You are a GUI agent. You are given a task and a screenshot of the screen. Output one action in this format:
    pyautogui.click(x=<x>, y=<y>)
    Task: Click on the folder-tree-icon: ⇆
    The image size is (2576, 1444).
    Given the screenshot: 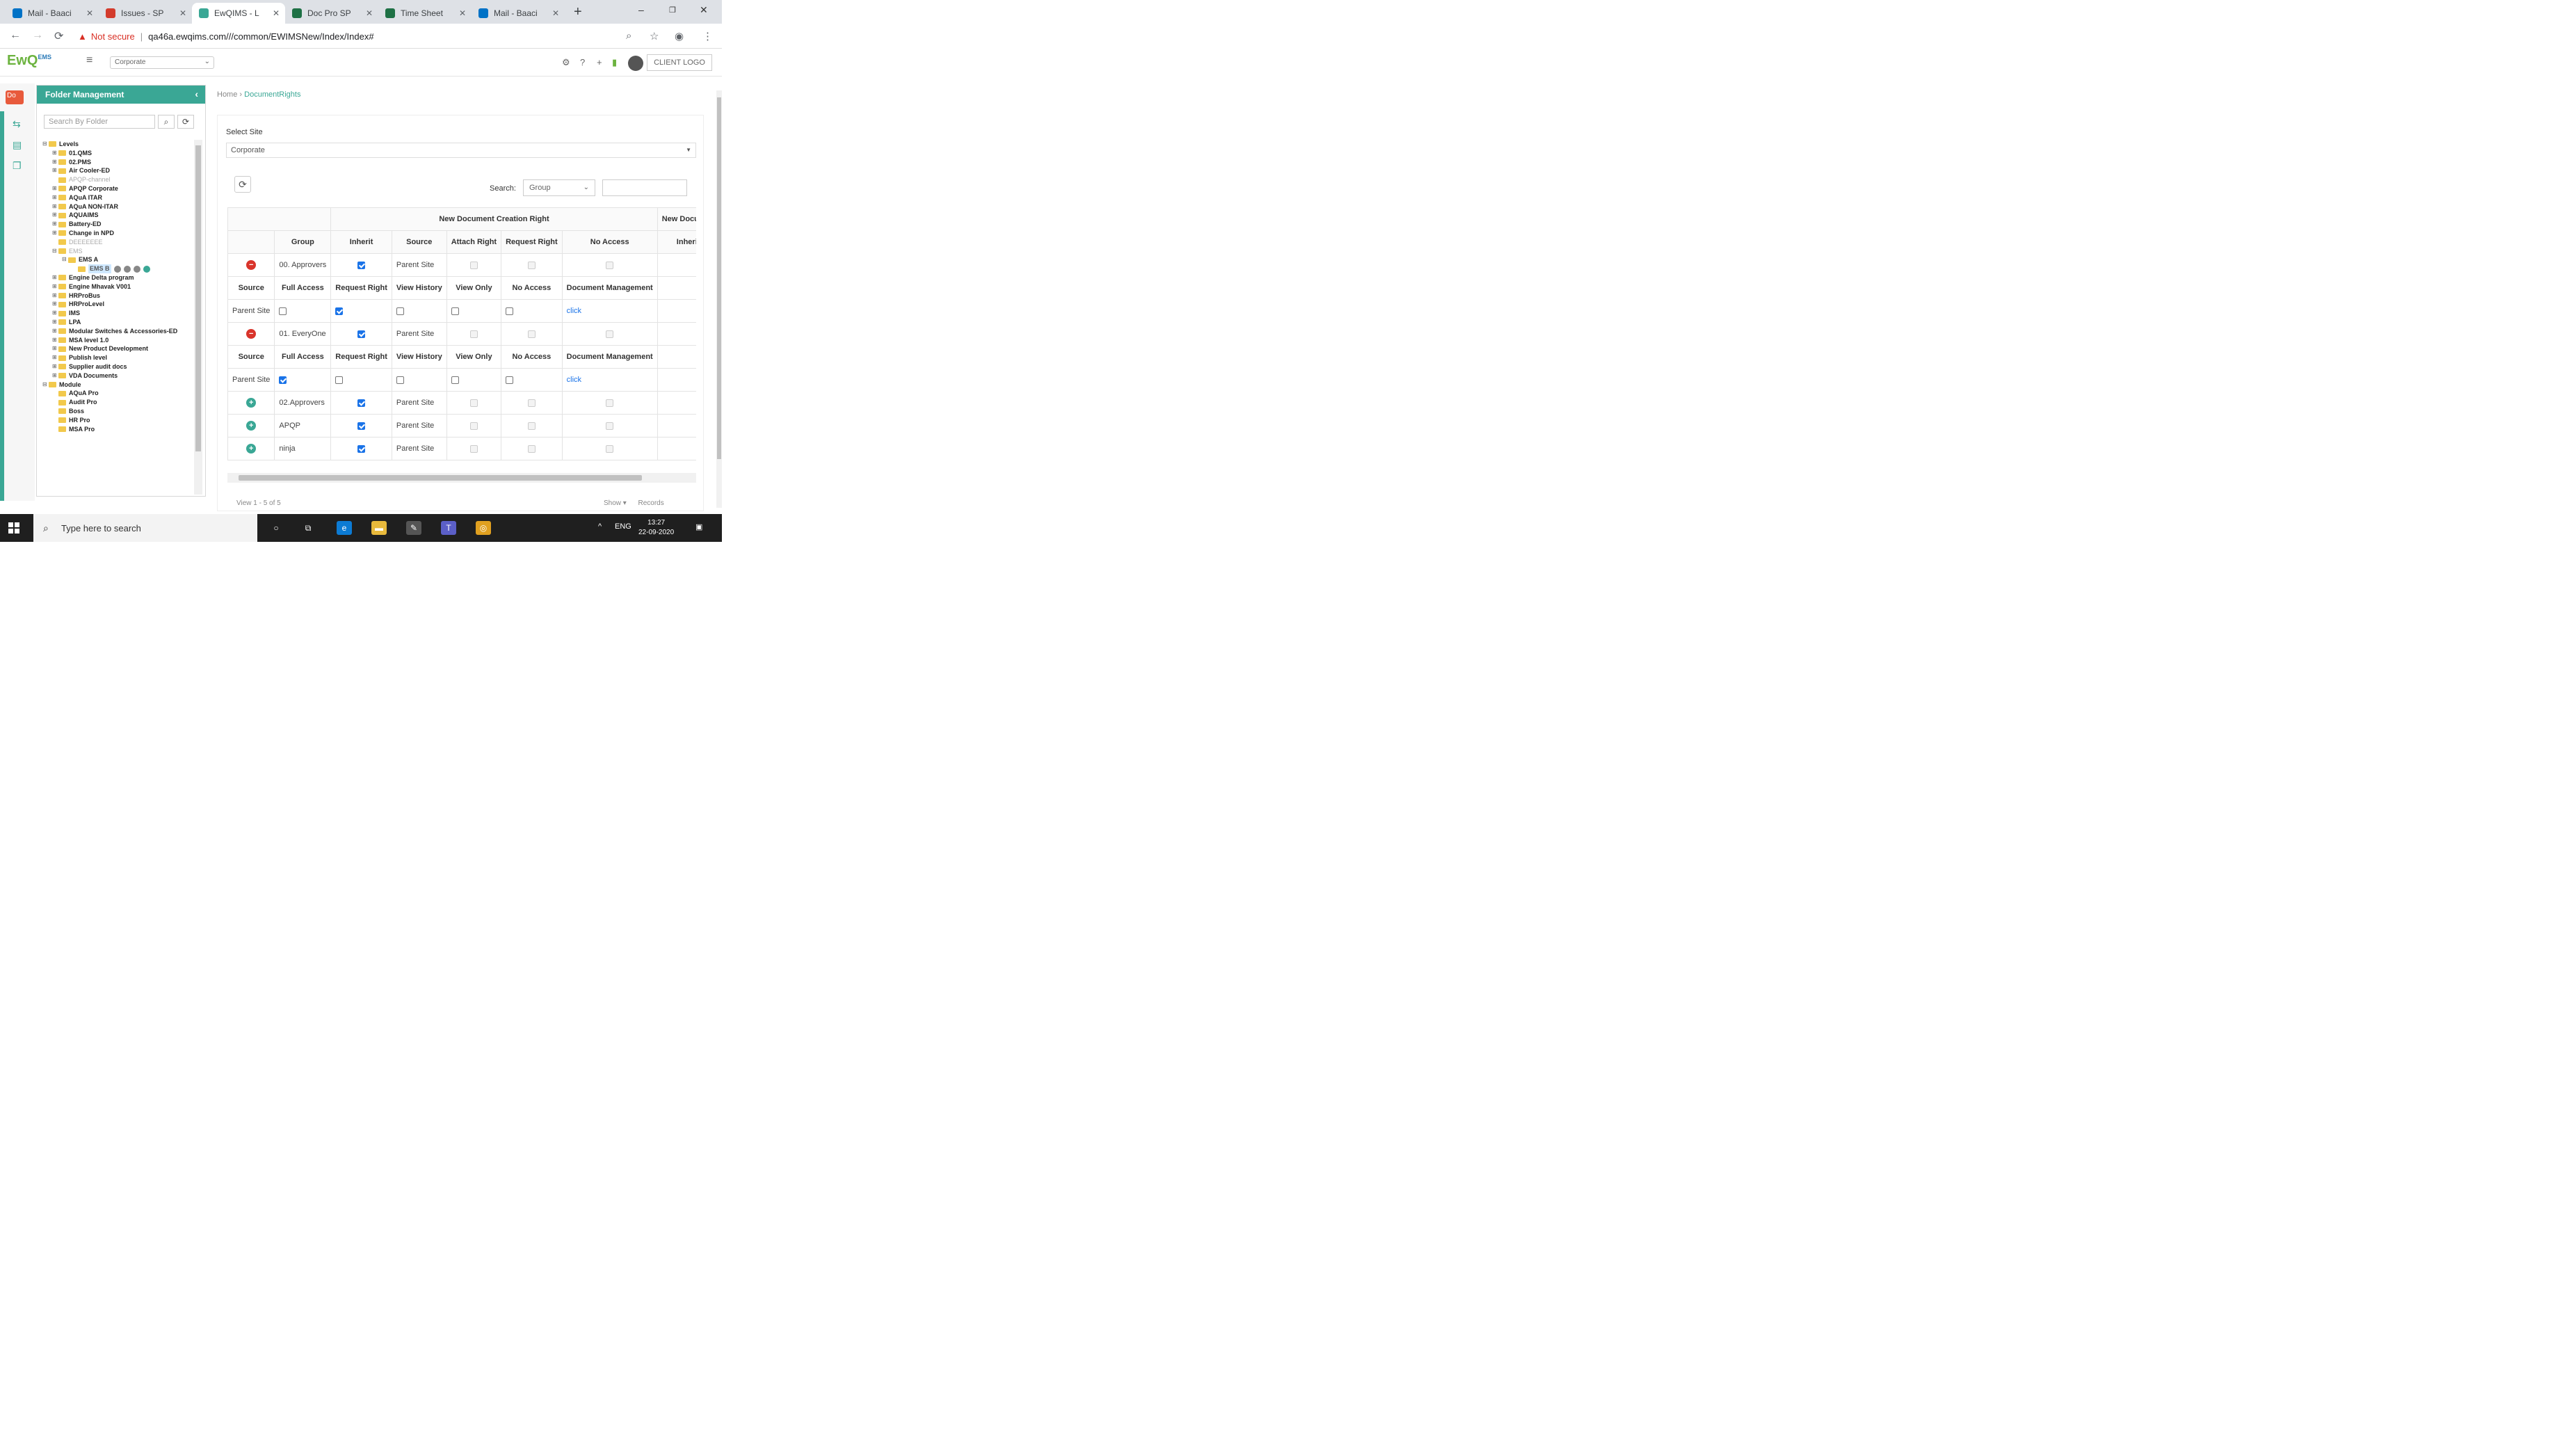 What is the action you would take?
    pyautogui.click(x=17, y=124)
    